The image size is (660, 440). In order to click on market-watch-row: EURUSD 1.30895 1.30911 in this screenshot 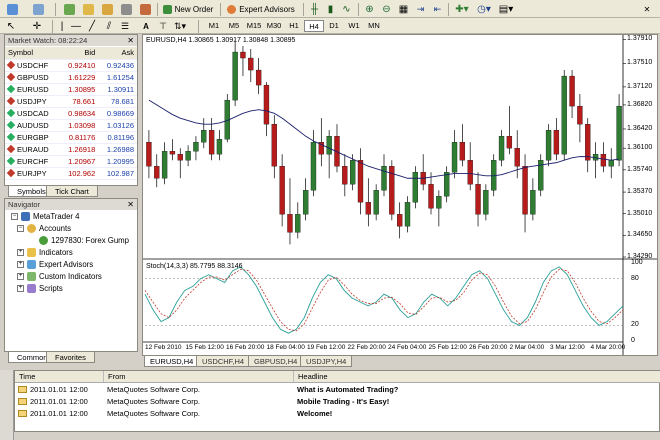, I will do `click(71, 89)`.